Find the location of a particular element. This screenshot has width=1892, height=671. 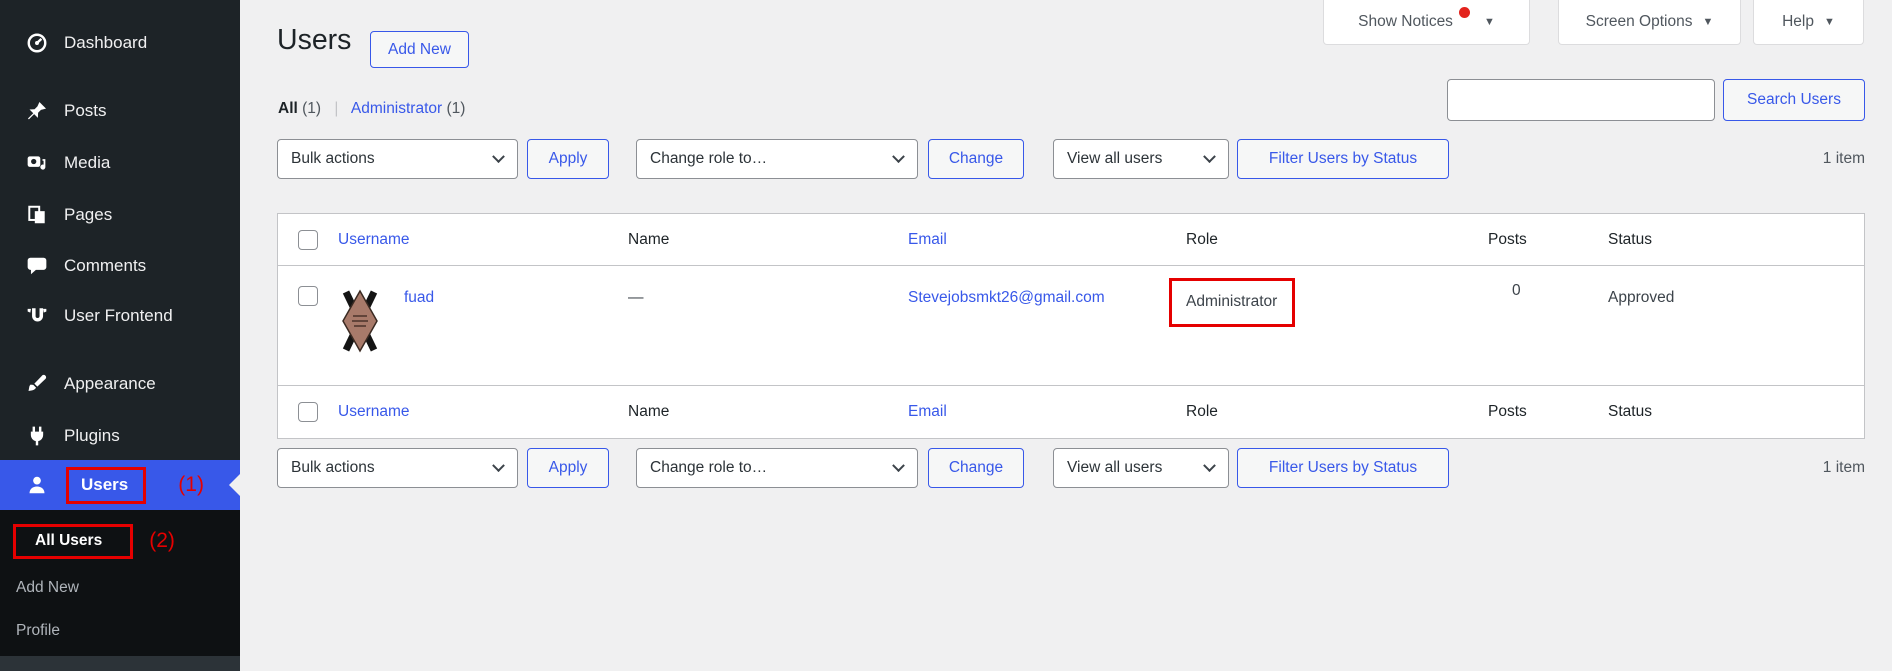

user-frontend-icon is located at coordinates (37, 316).